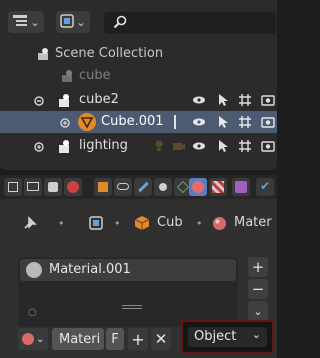  Describe the element at coordinates (120, 24) in the screenshot. I see `search-icon` at that location.